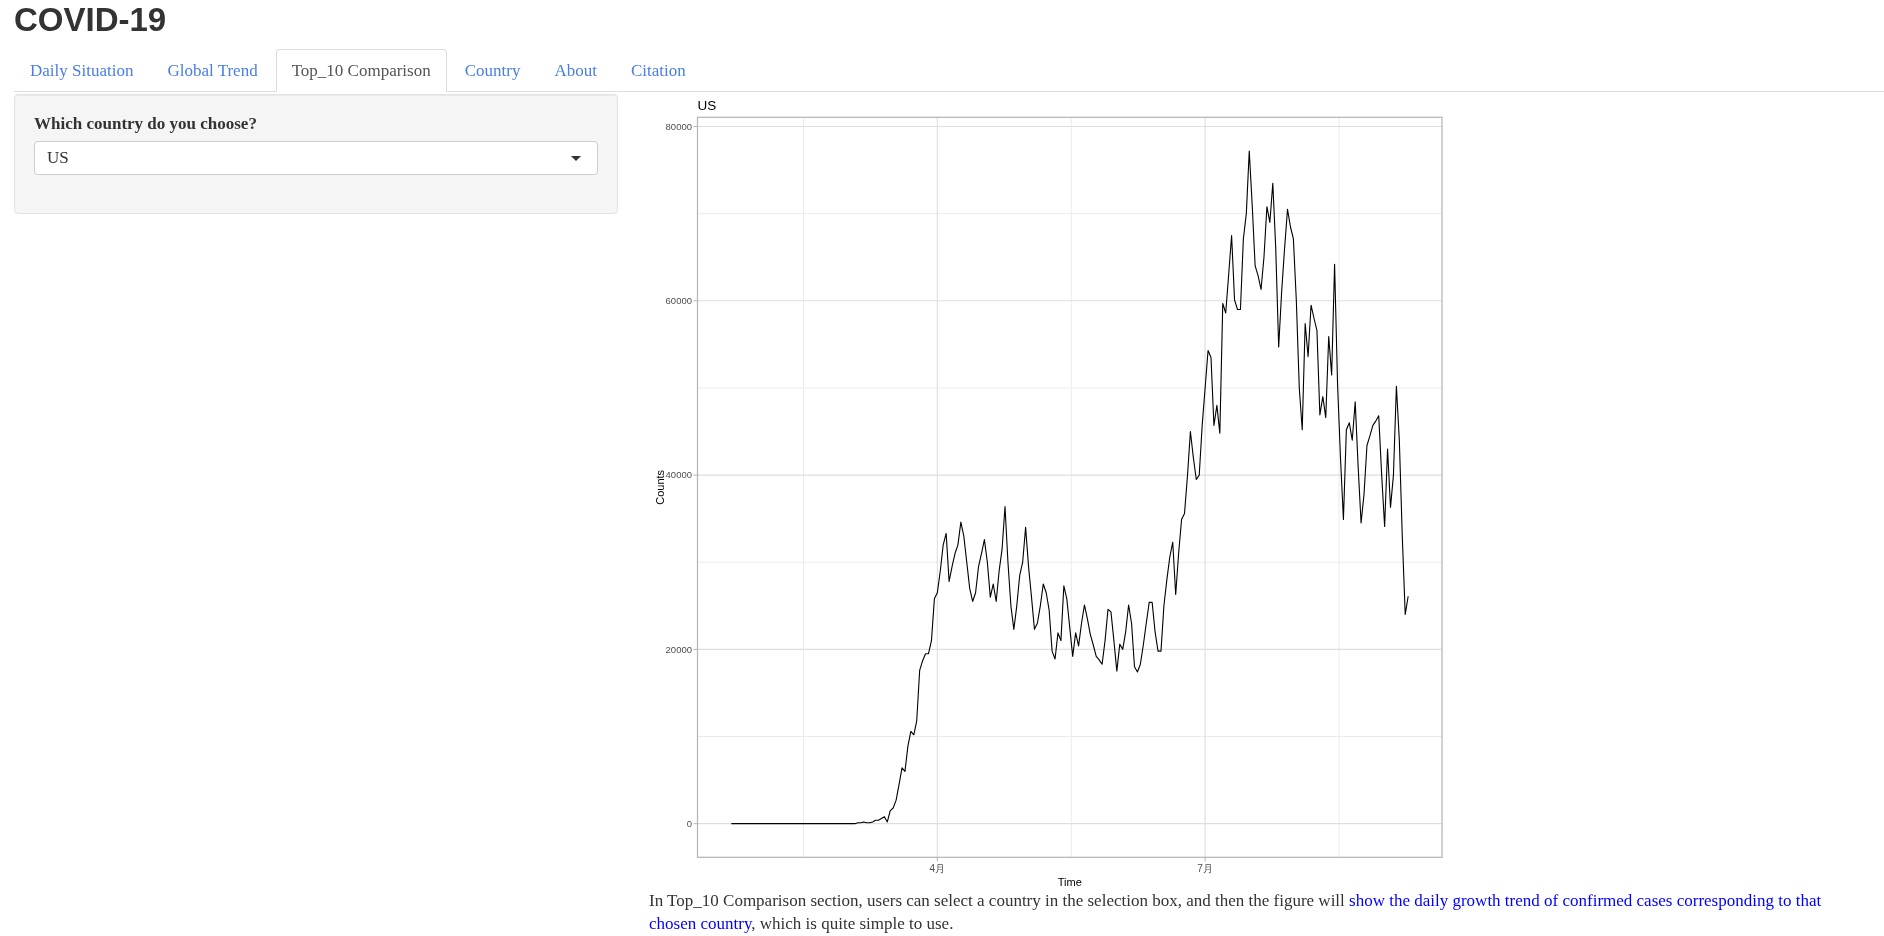 The height and width of the screenshot is (936, 1884). Describe the element at coordinates (1069, 882) in the screenshot. I see `axis-title: Time` at that location.